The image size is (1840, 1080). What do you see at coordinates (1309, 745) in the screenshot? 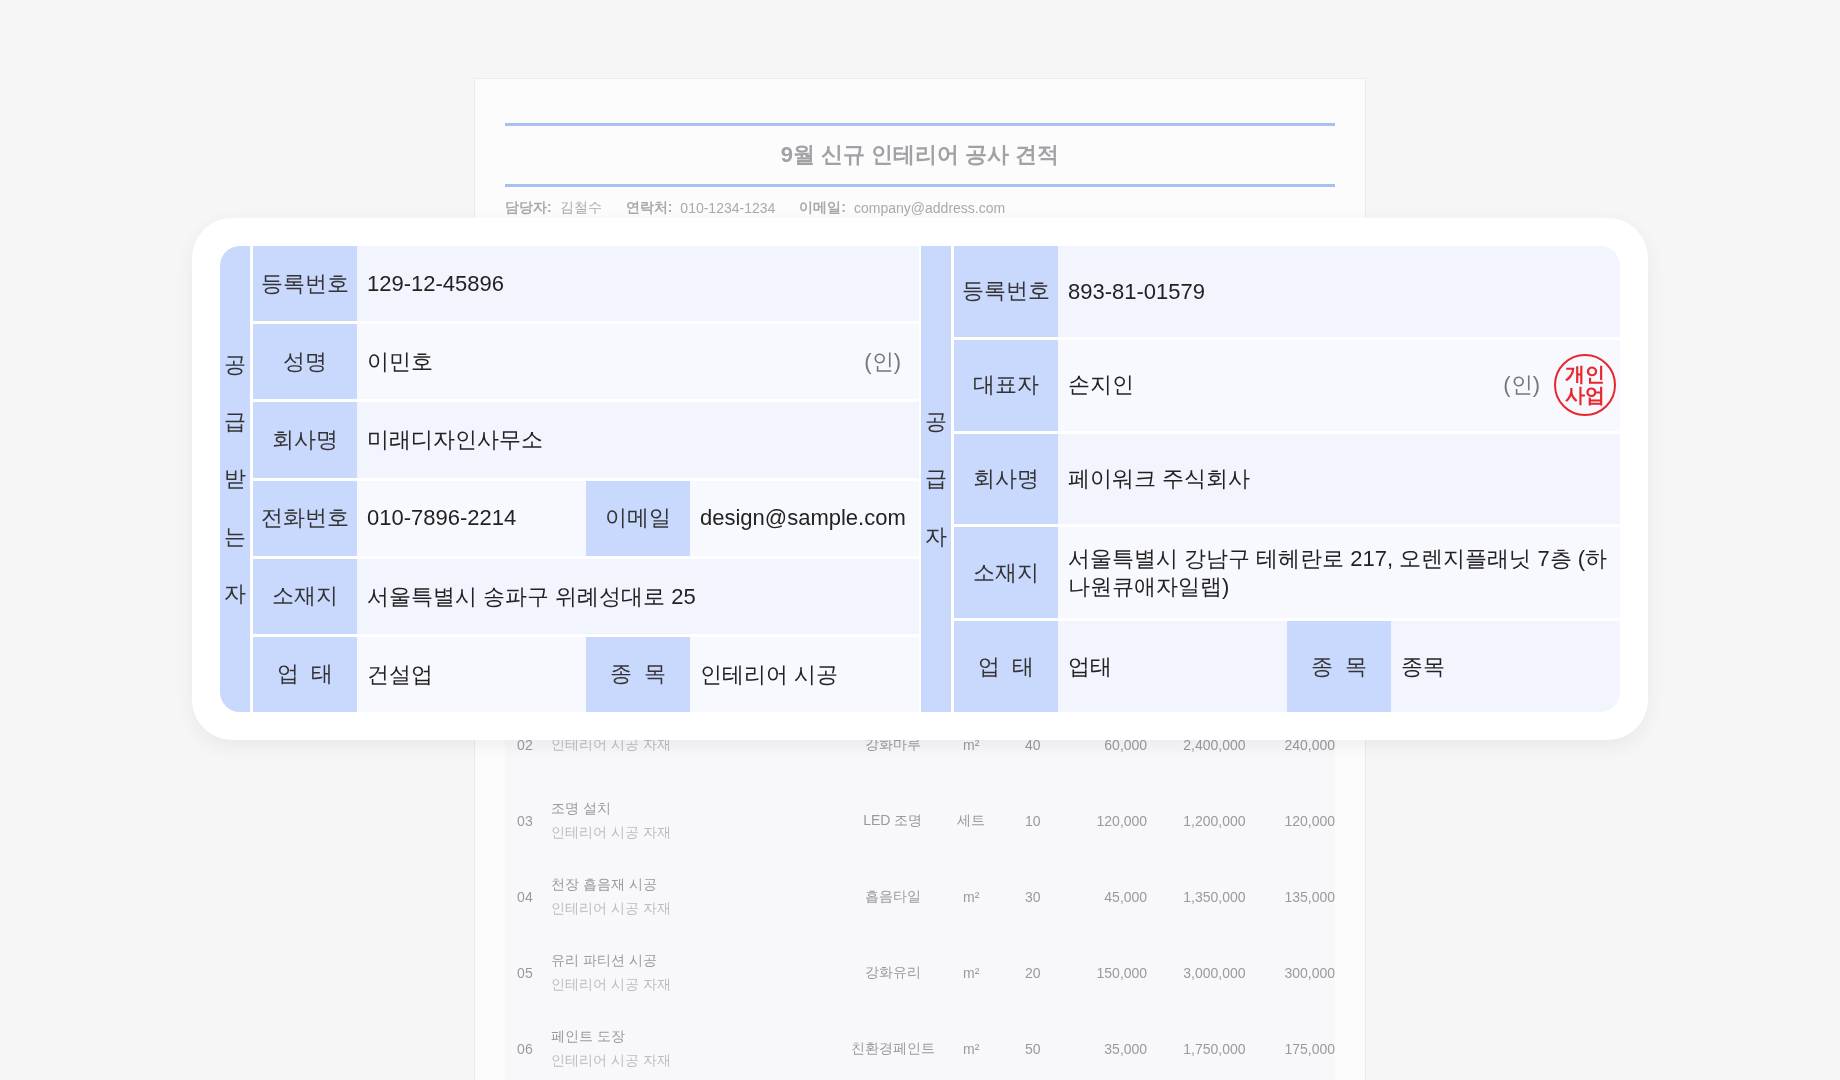
I see `item-tax: 240,000` at bounding box center [1309, 745].